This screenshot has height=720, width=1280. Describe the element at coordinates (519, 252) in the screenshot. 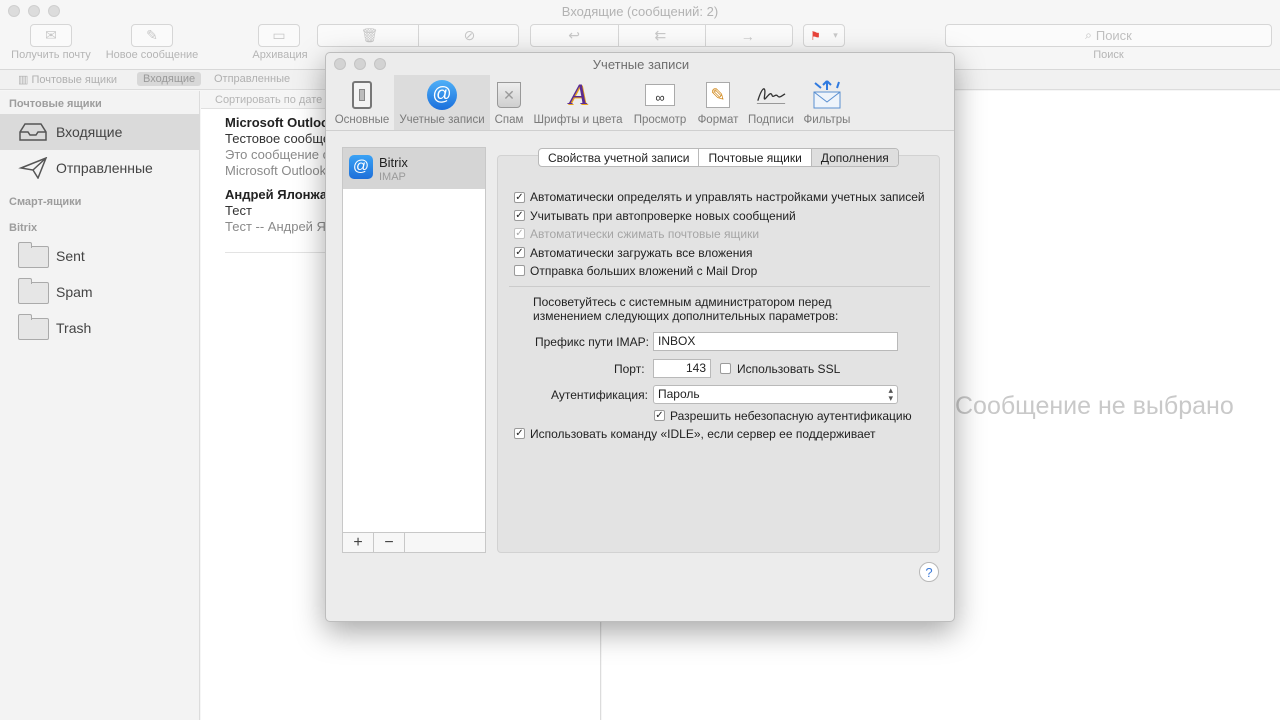

I see `checkbox-download-attachments: ✓` at that location.